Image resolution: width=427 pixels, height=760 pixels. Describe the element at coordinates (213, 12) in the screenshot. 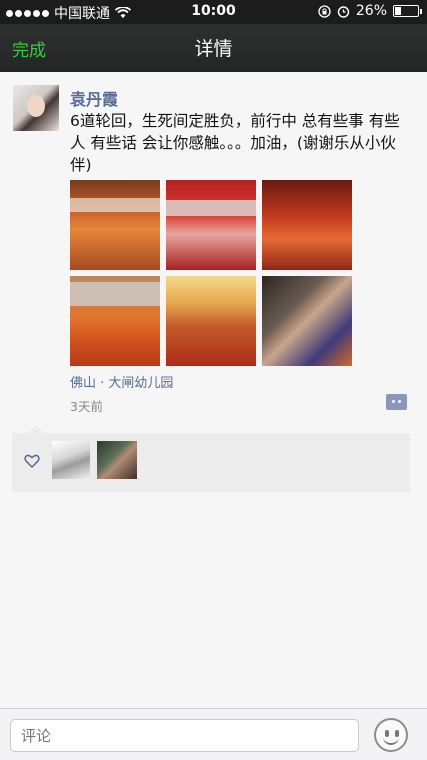

I see `status-bar: 中国联通 10:00 26%` at that location.